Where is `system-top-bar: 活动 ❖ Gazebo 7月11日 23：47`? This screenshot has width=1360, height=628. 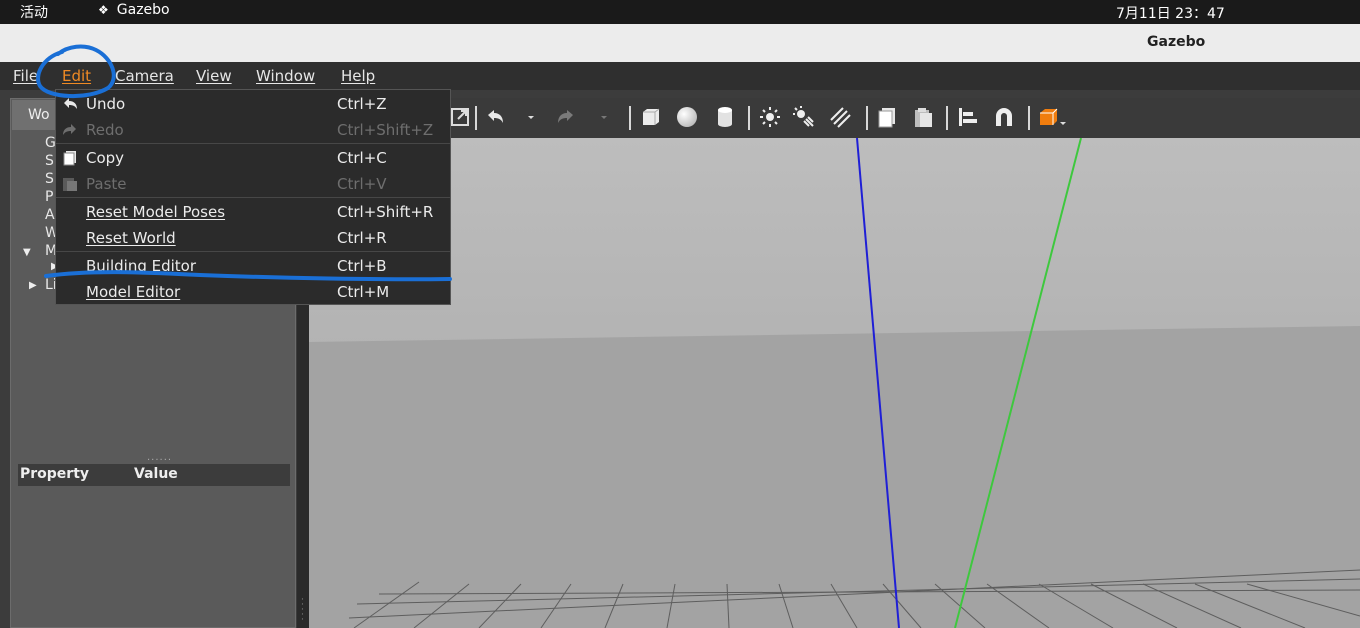 system-top-bar: 活动 ❖ Gazebo 7月11日 23：47 is located at coordinates (680, 12).